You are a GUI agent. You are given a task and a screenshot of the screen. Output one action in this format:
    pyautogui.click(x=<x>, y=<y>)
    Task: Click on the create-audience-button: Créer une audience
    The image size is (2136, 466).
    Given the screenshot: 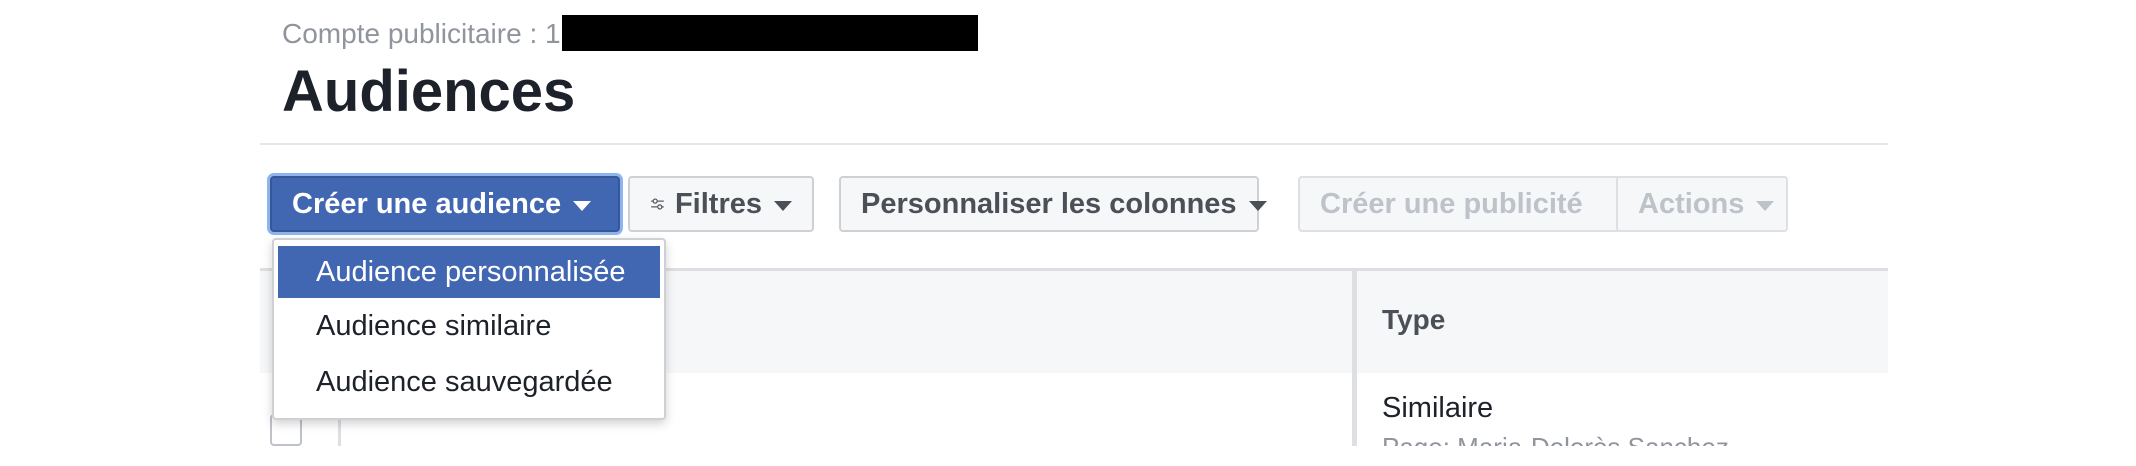 What is the action you would take?
    pyautogui.click(x=445, y=204)
    